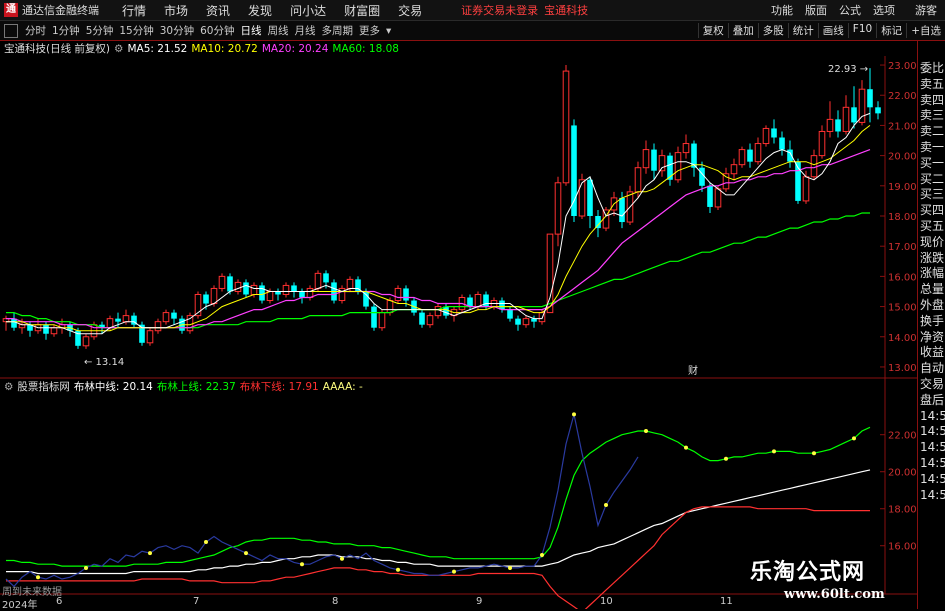 The image size is (945, 611). What do you see at coordinates (902, 277) in the screenshot?
I see `y-tick-label: 16.00` at bounding box center [902, 277].